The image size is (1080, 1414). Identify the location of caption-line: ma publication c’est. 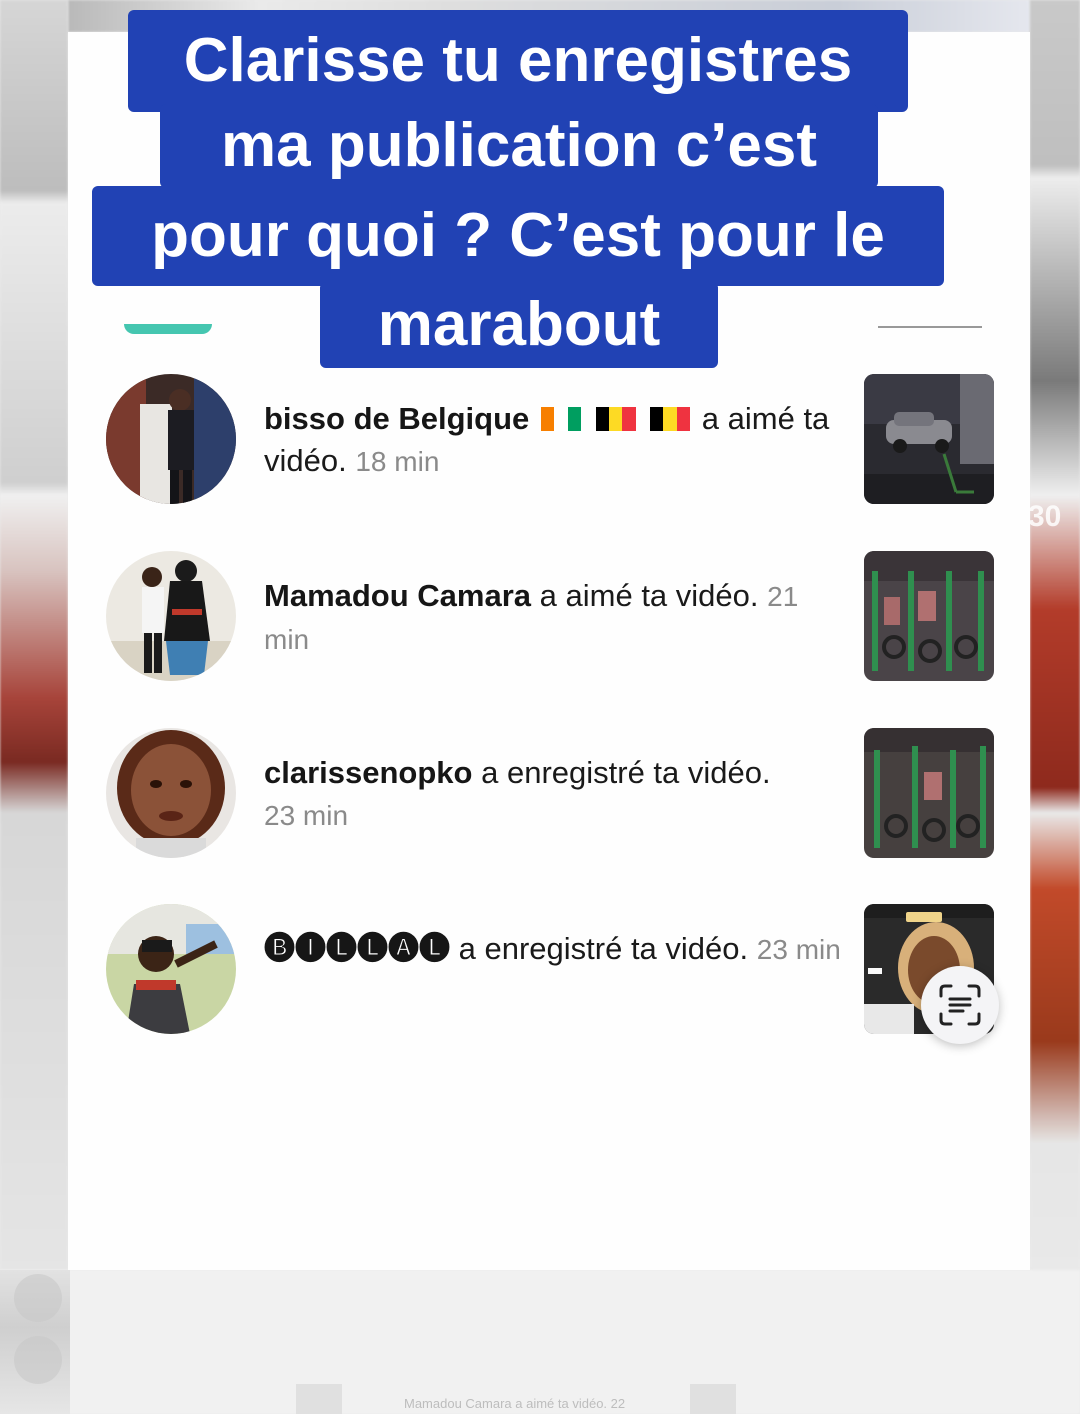
(519, 146).